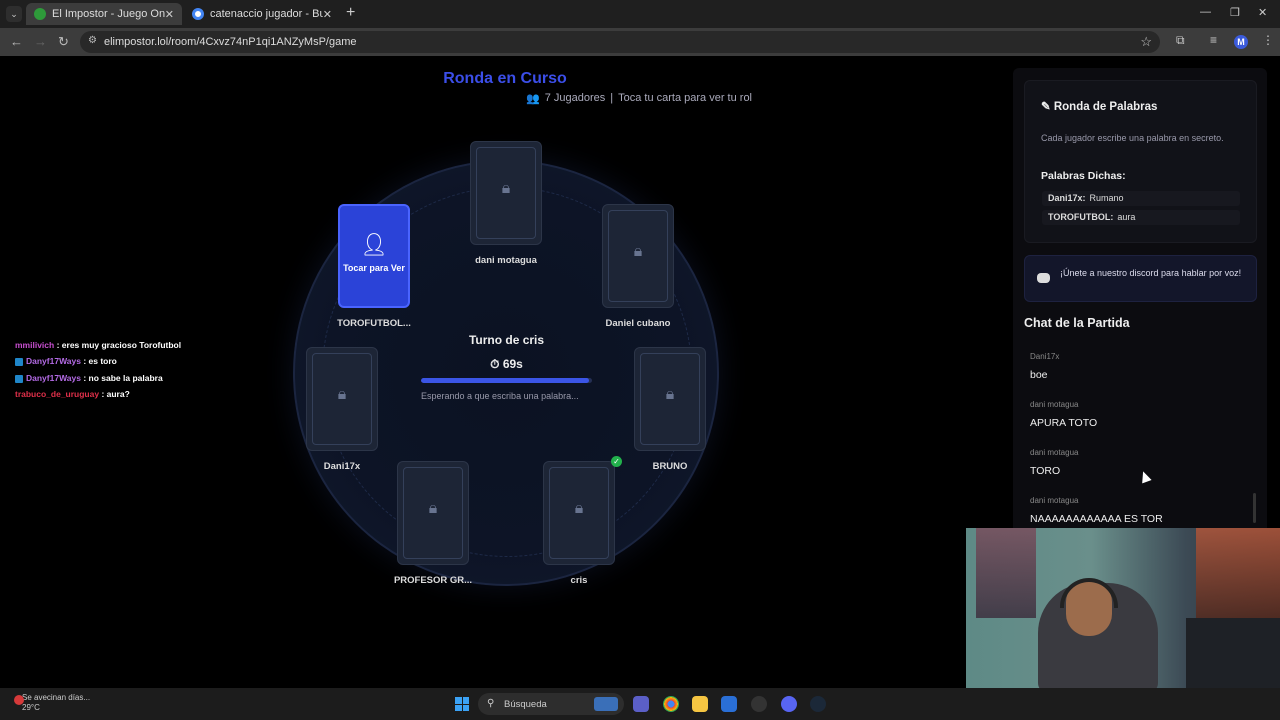 The image size is (1280, 720). What do you see at coordinates (31, 707) in the screenshot?
I see `temperature: 29°C` at bounding box center [31, 707].